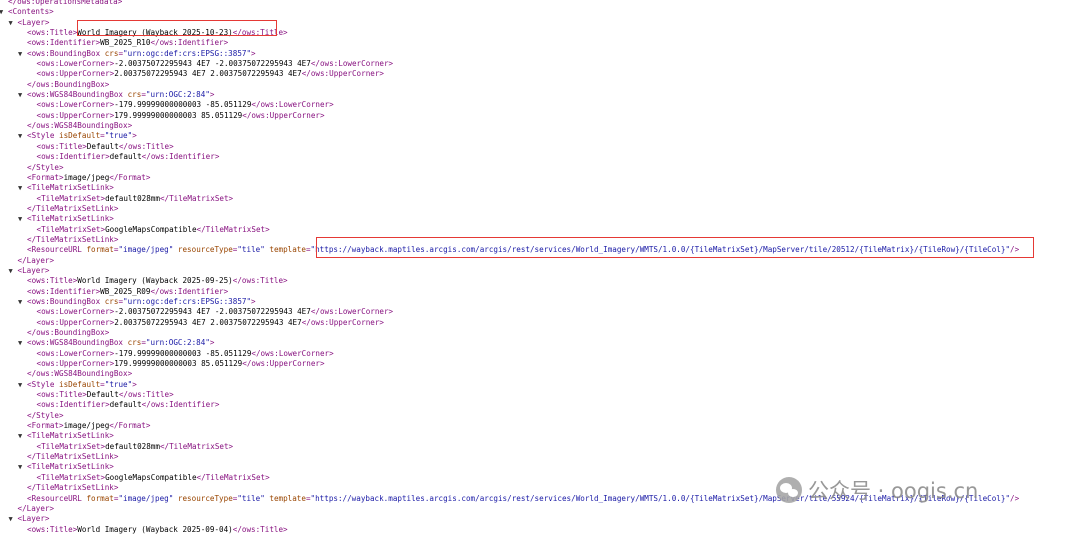 The image size is (1080, 535). What do you see at coordinates (540, 3) in the screenshot?
I see `xml-line: </ows:OperationsMetadata>` at bounding box center [540, 3].